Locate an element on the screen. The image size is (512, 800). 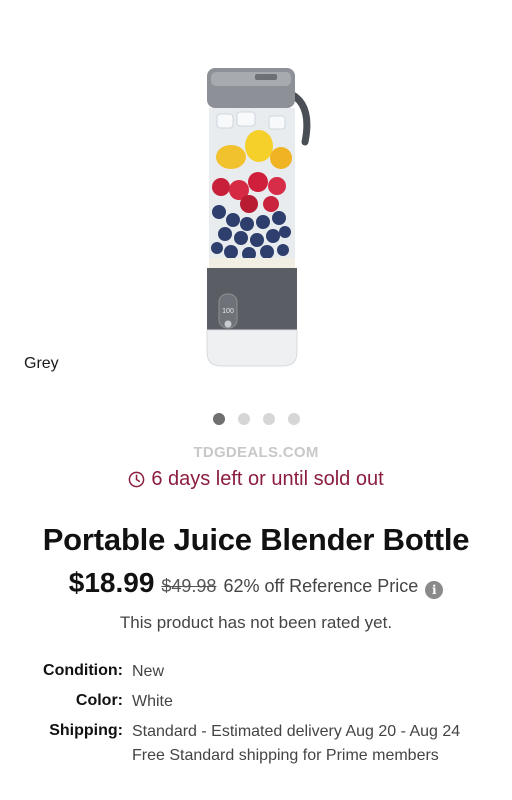
price-row: $18.99 $49.98 62% off Reference Price i is located at coordinates (256, 583).